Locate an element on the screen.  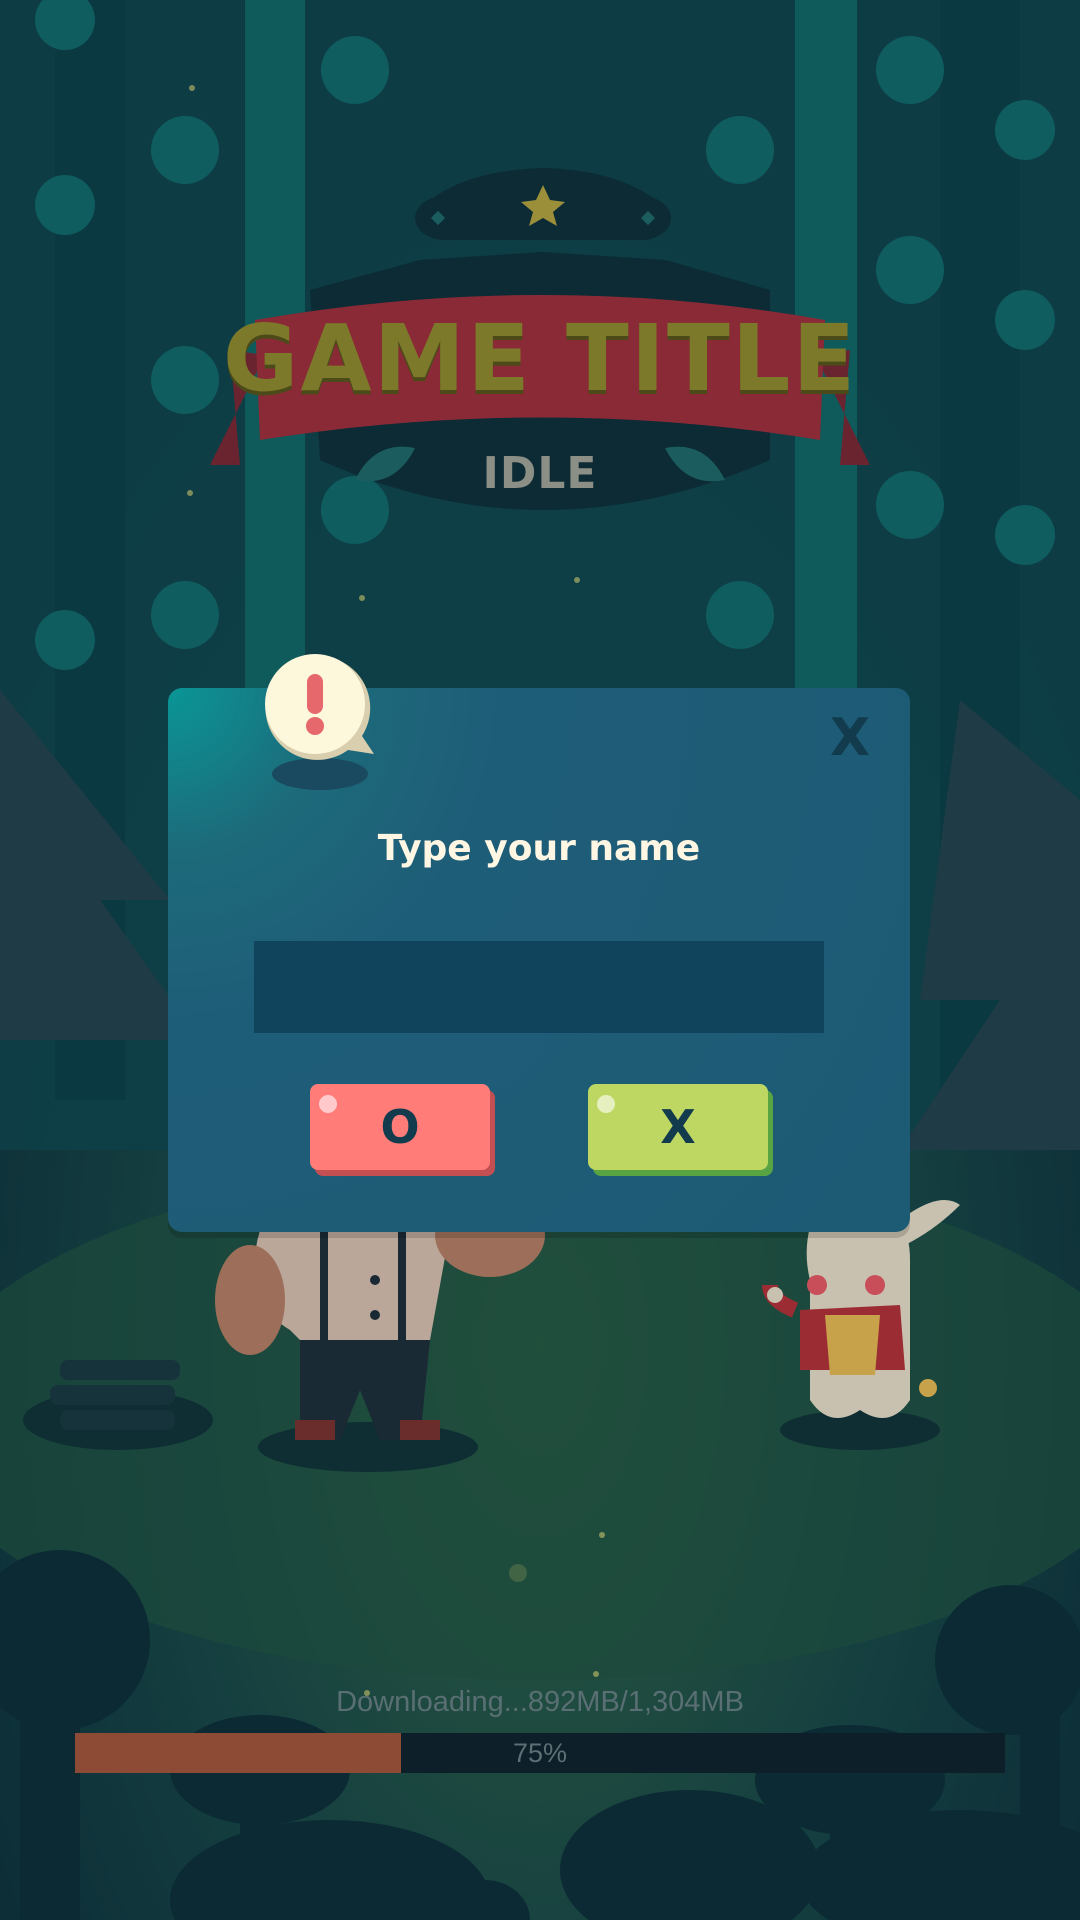
download-progress-bar: 75% is located at coordinates (540, 1753).